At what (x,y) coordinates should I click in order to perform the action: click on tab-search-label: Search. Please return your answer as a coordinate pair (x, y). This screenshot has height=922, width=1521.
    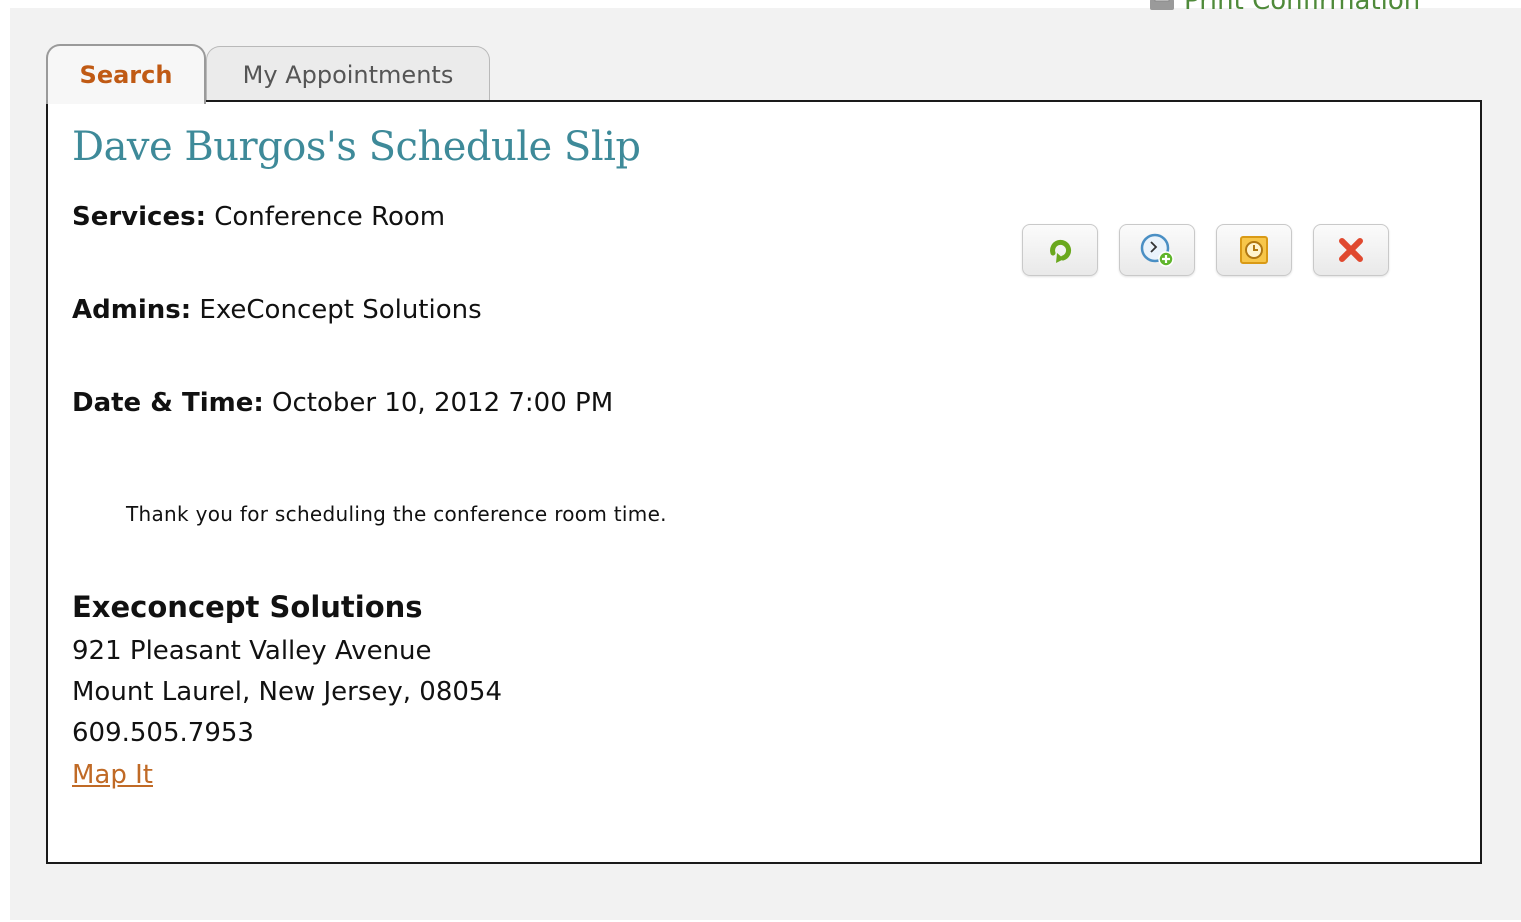
    Looking at the image, I should click on (126, 75).